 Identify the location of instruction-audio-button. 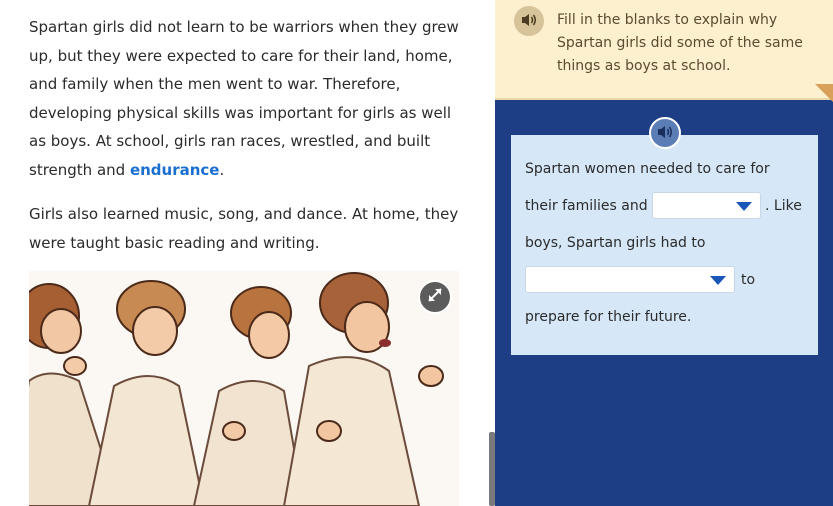
(529, 21).